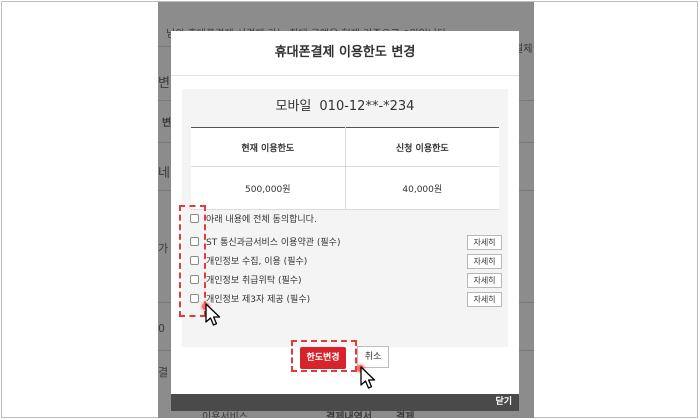 This screenshot has height=420, width=700. Describe the element at coordinates (484, 299) in the screenshot. I see `detail-button-third-party: 자세히` at that location.